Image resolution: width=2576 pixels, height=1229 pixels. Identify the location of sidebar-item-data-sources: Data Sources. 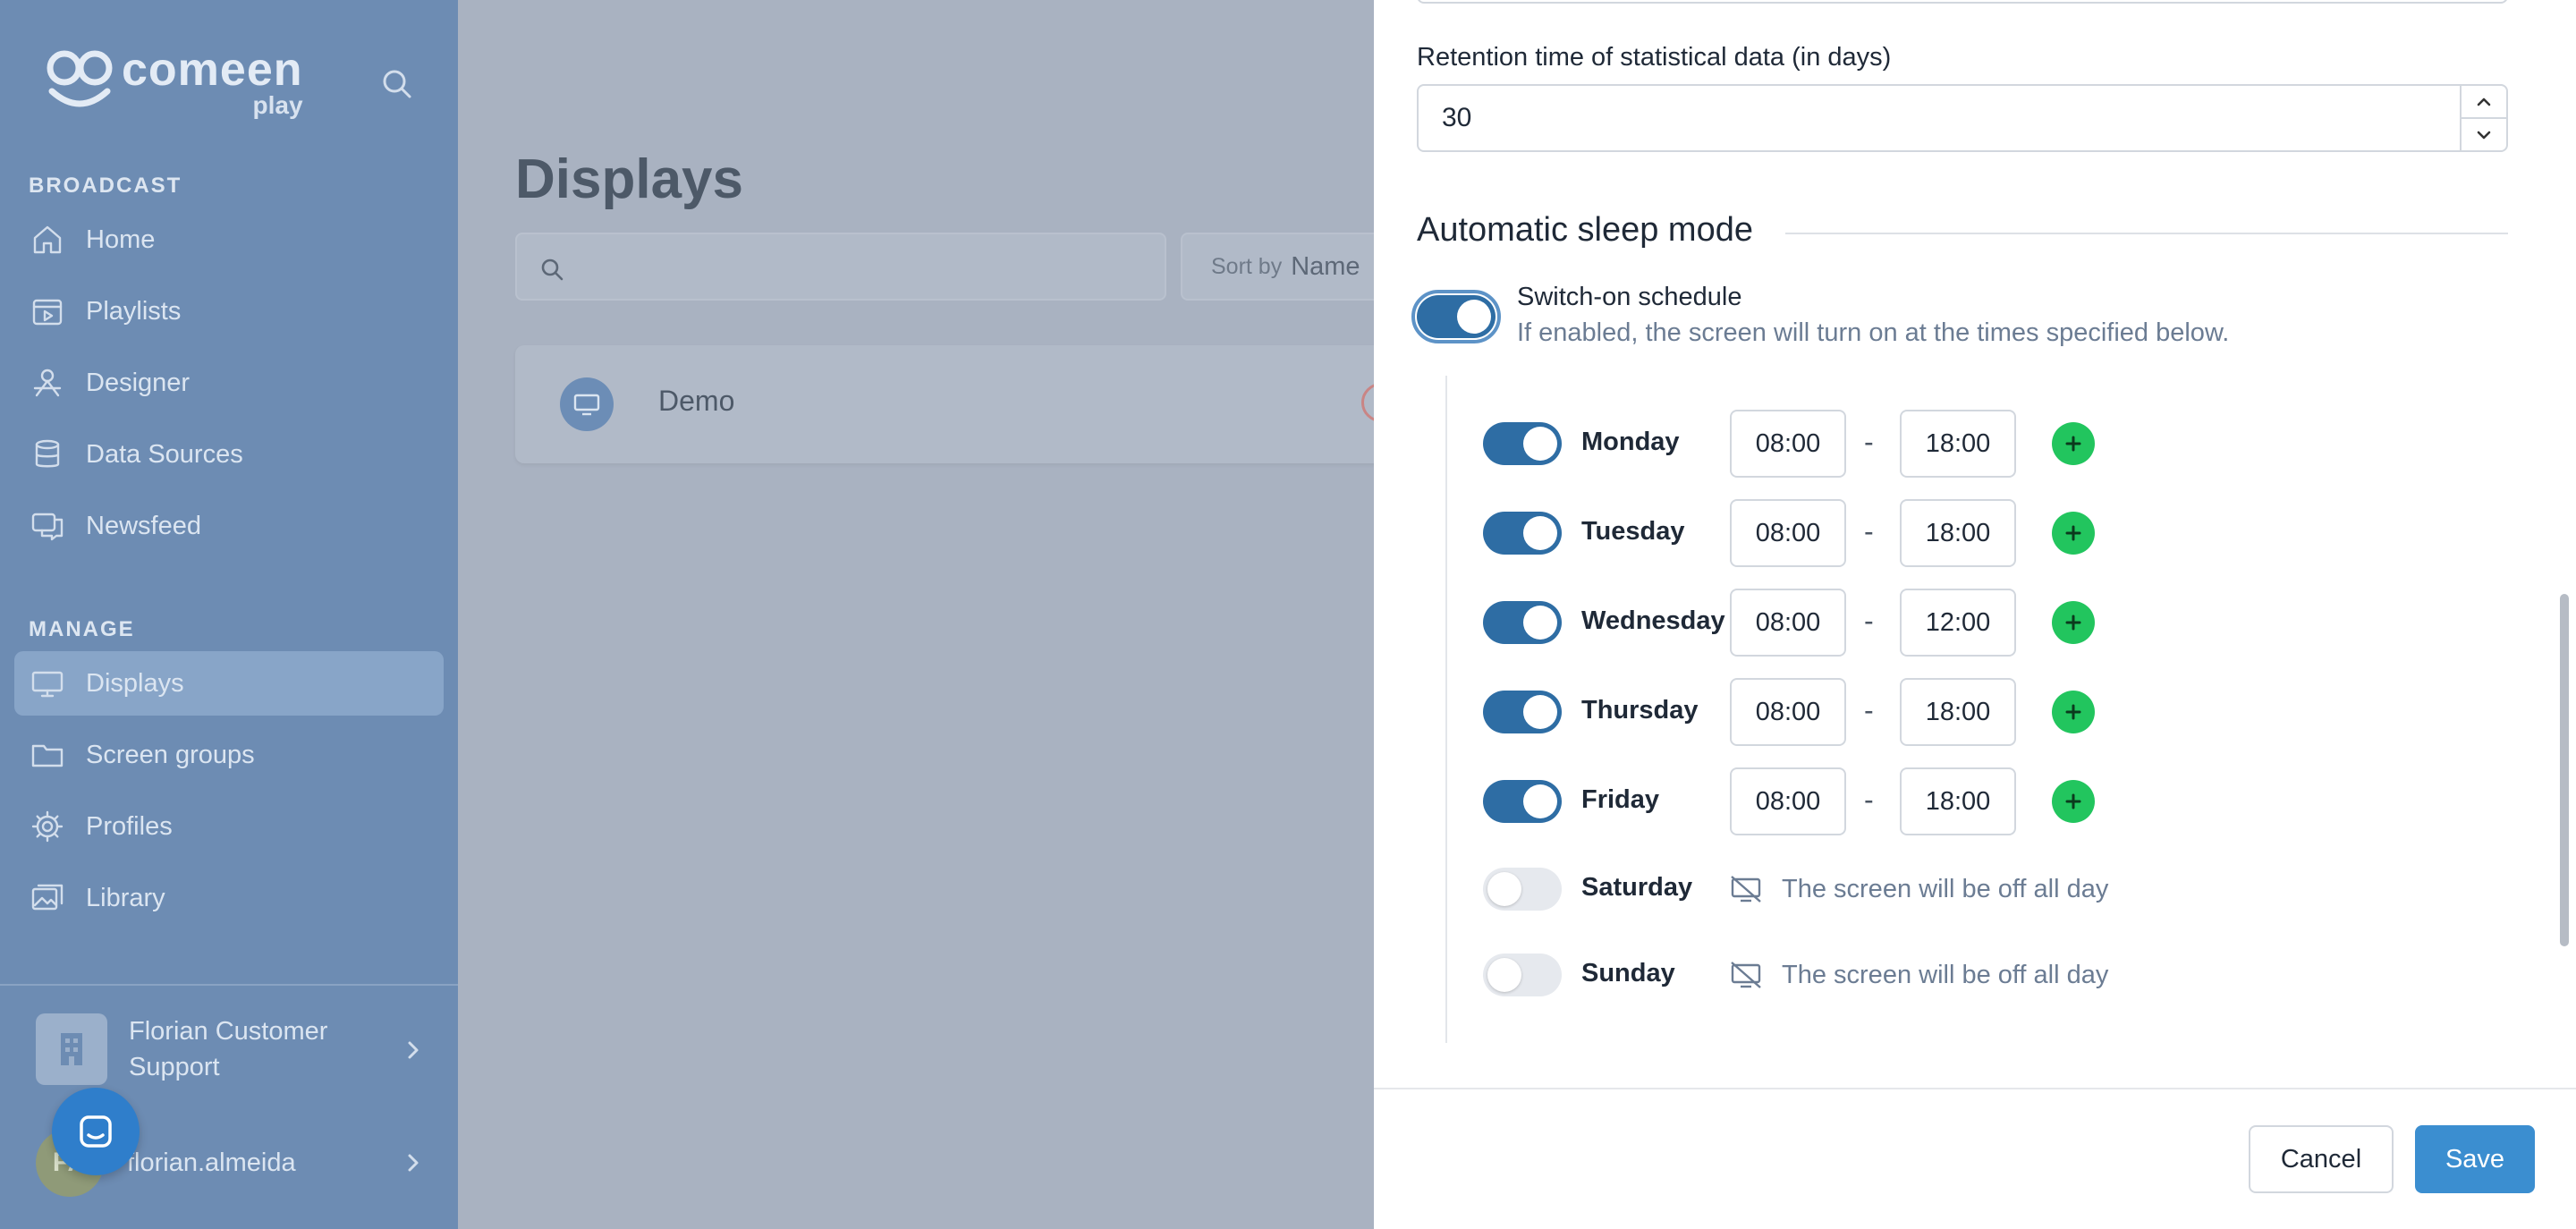
(229, 454).